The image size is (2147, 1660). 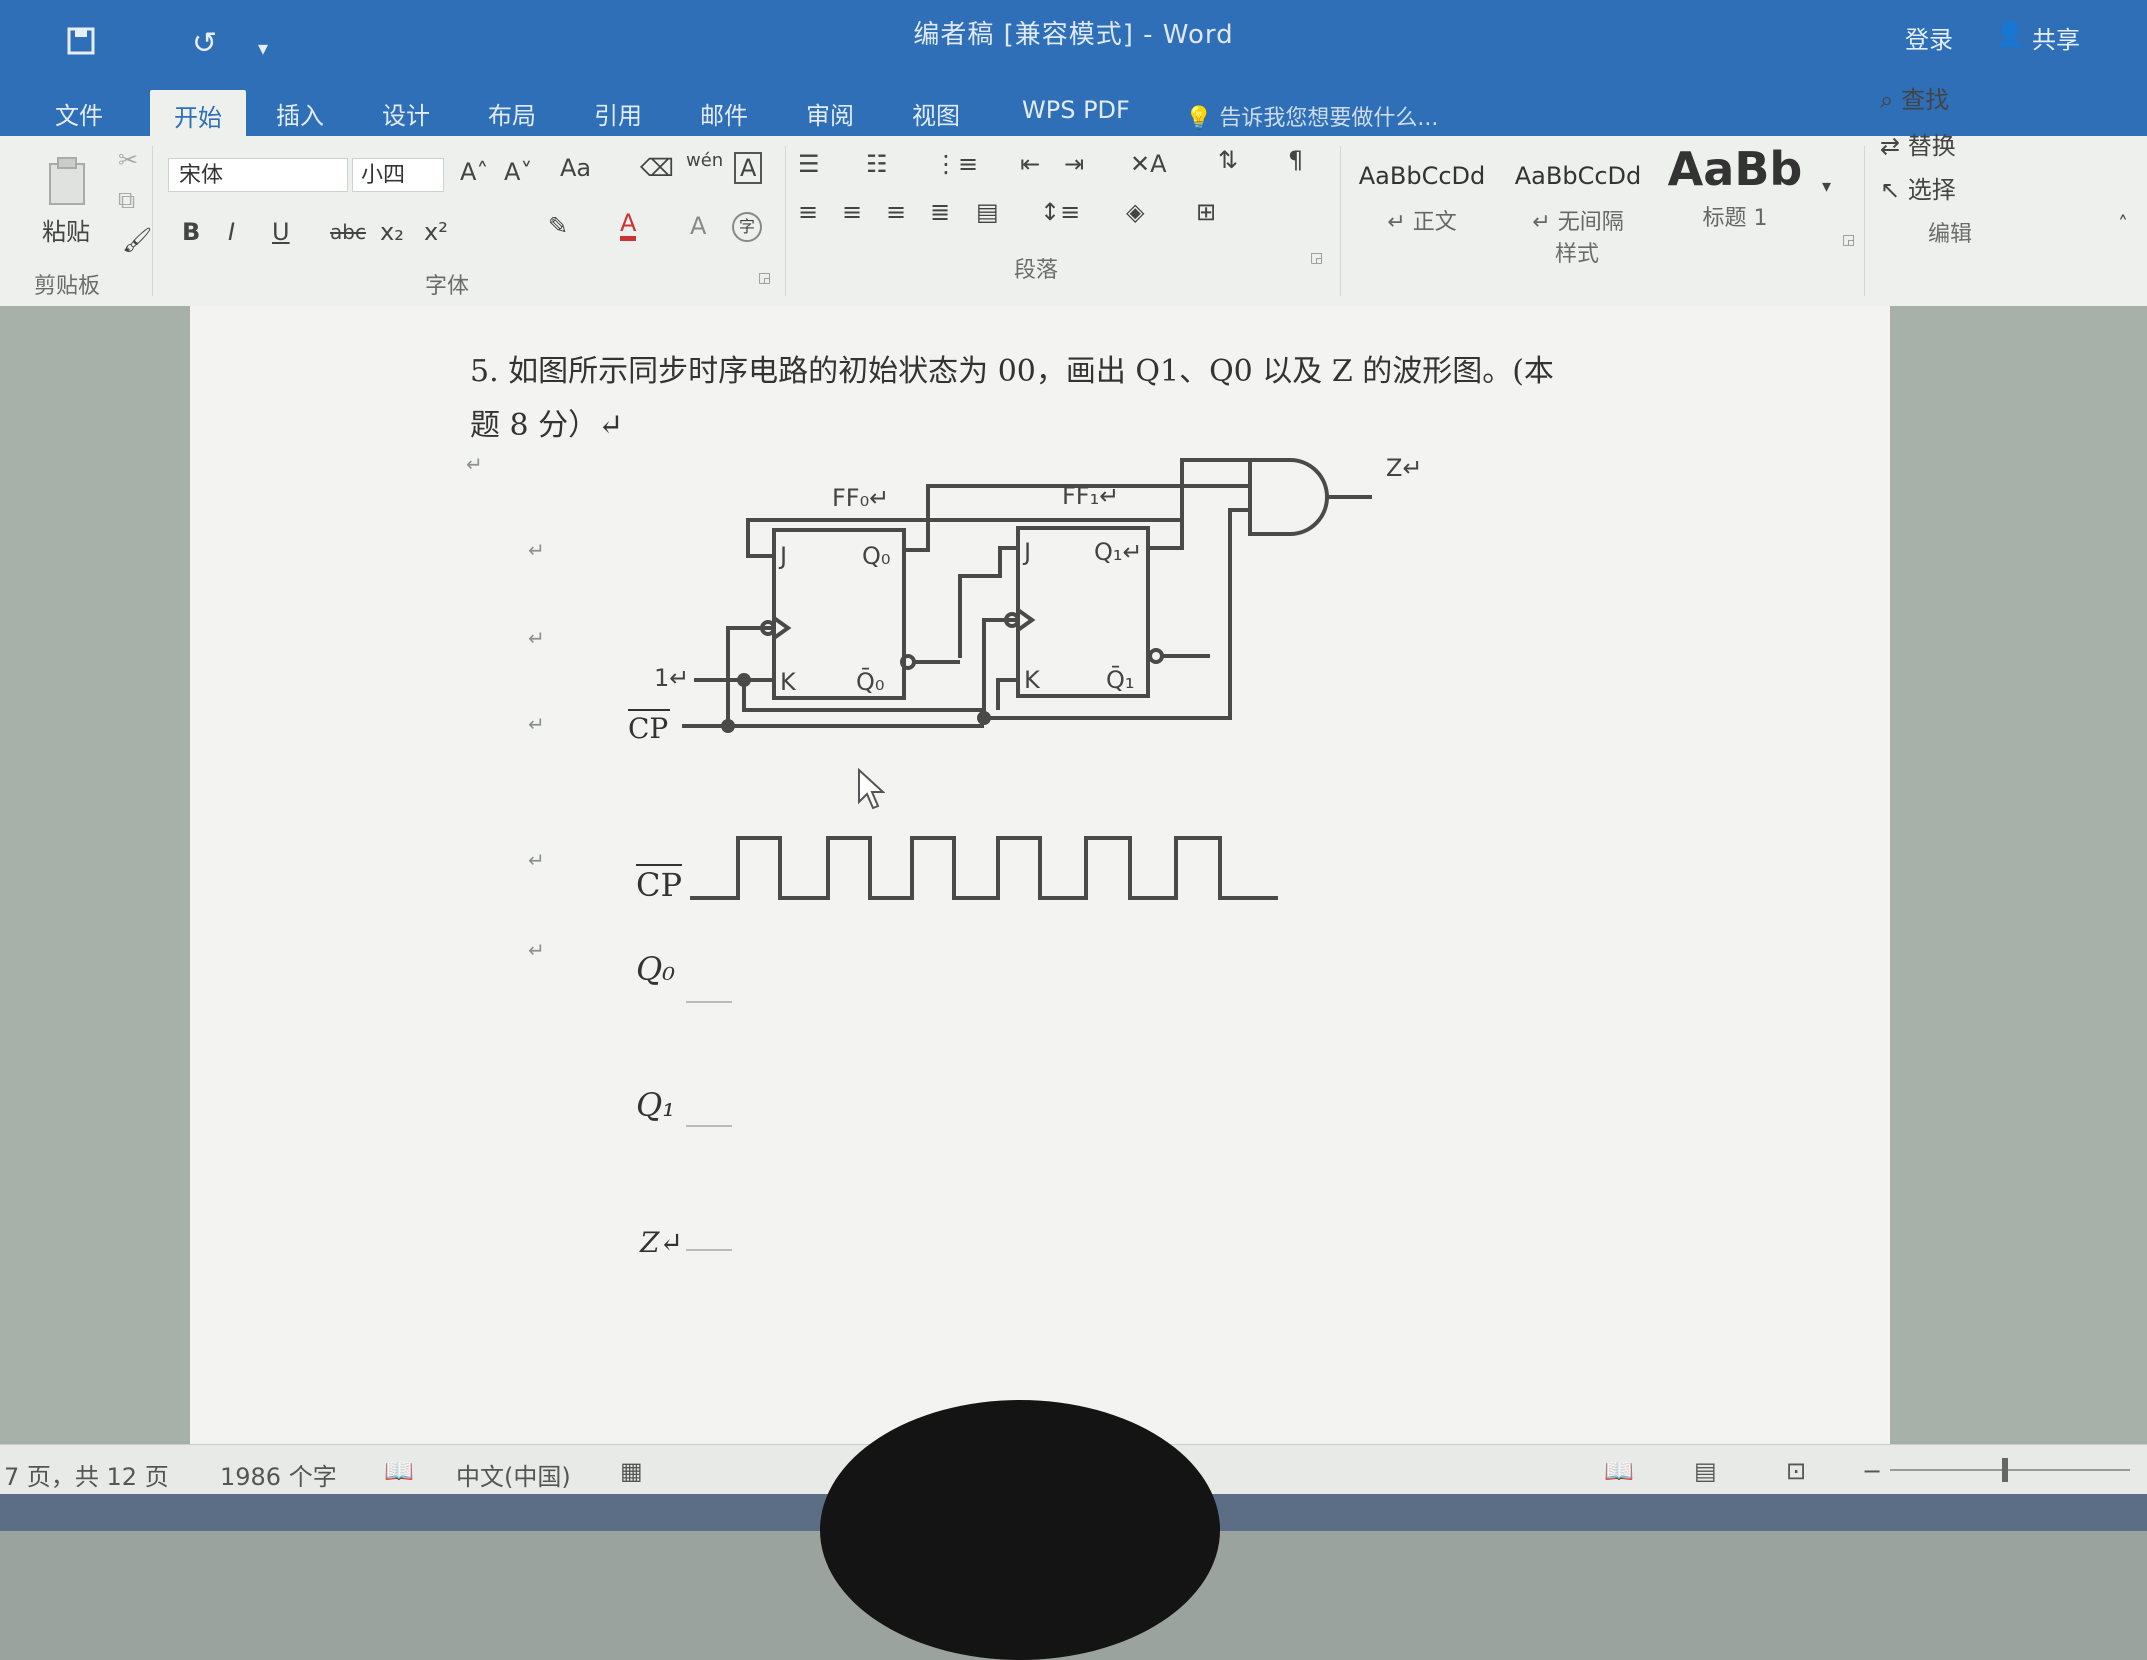 I want to click on ff0-q: Q₀, so click(x=876, y=556).